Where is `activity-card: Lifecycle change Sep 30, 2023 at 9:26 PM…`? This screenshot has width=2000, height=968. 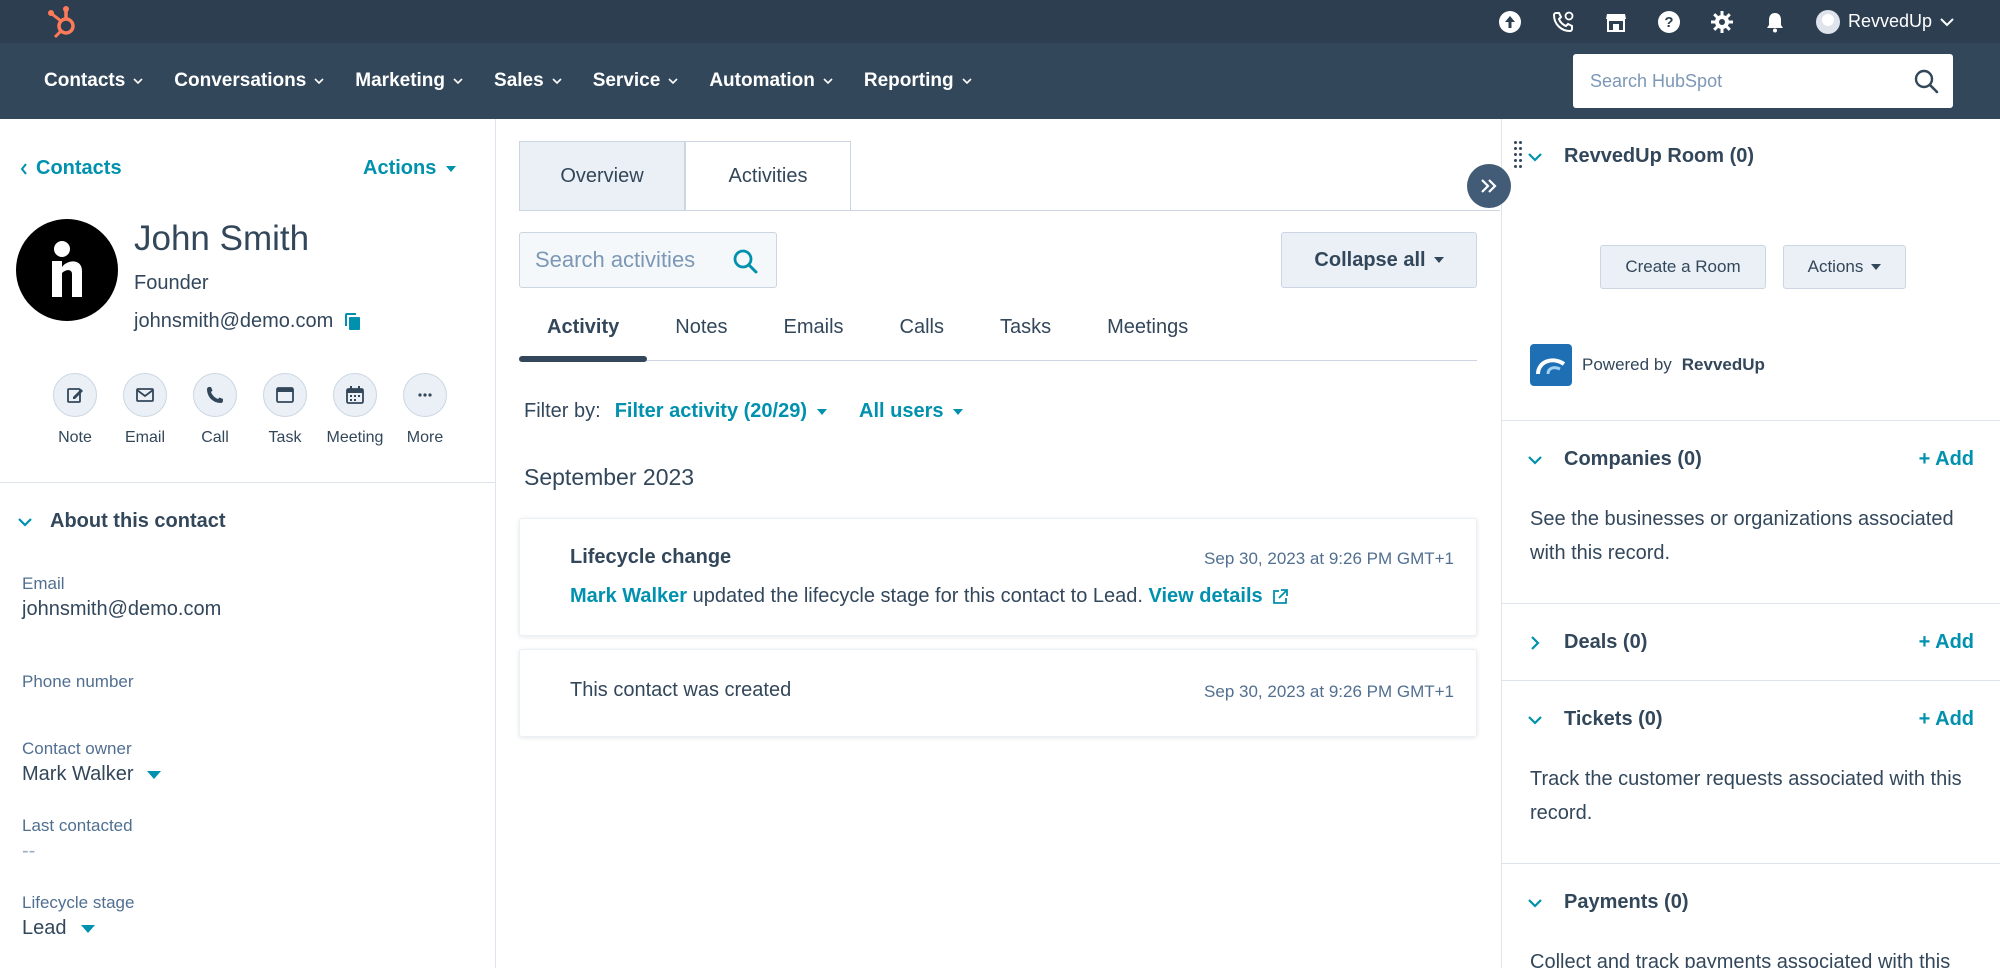 activity-card: Lifecycle change Sep 30, 2023 at 9:26 PM… is located at coordinates (998, 577).